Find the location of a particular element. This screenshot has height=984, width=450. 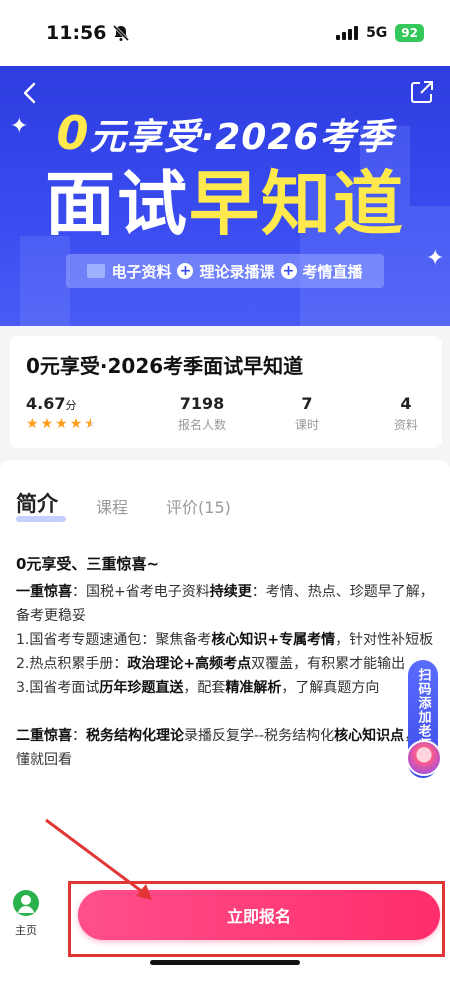

rating-number: 4.67 is located at coordinates (46, 403).